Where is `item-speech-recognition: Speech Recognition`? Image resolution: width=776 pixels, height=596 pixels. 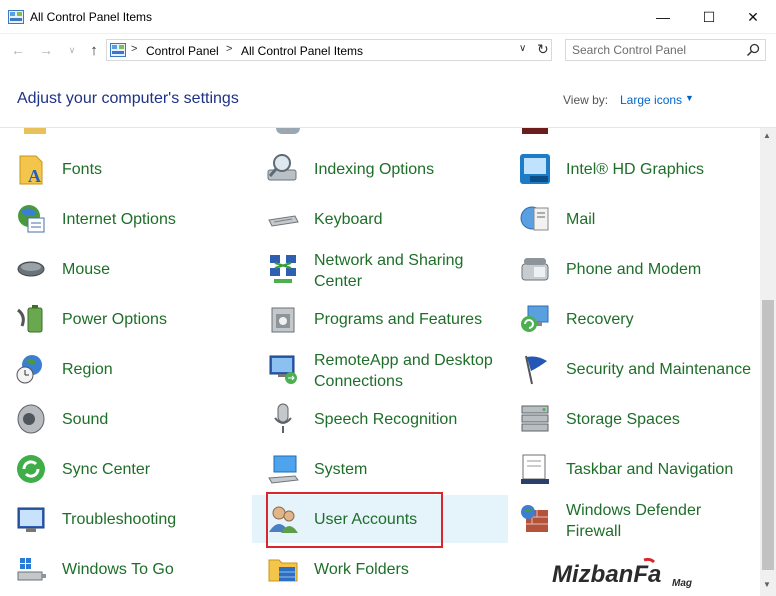 item-speech-recognition: Speech Recognition is located at coordinates (372, 419).